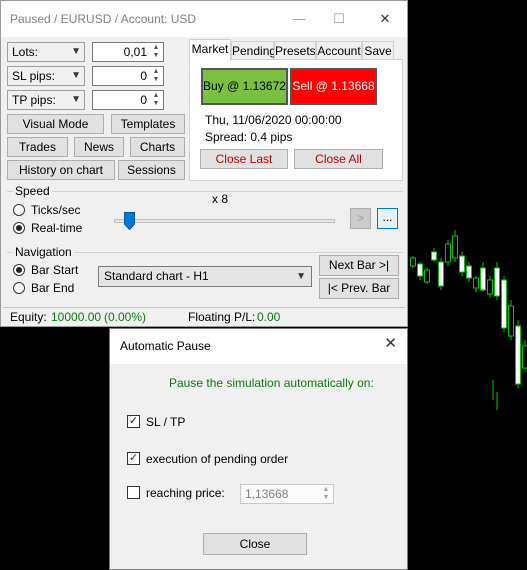  Describe the element at coordinates (43, 252) in the screenshot. I see `navigation-group-label: Navigation` at that location.